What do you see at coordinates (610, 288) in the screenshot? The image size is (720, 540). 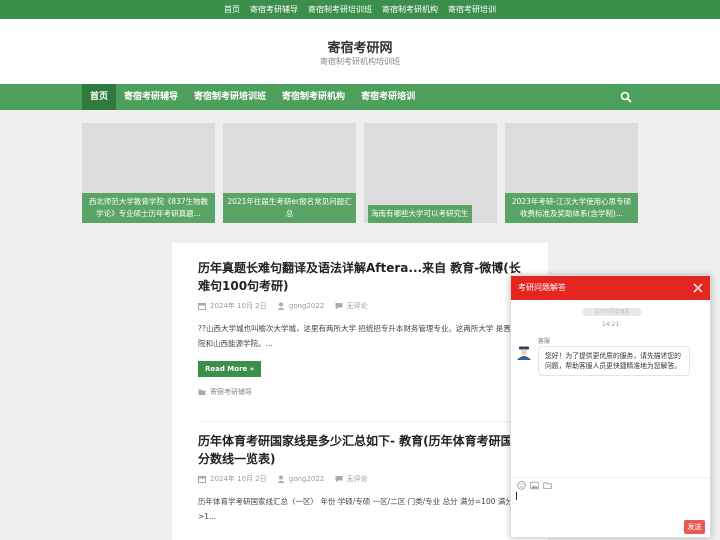 I see `chat-header: 考研问题解答` at bounding box center [610, 288].